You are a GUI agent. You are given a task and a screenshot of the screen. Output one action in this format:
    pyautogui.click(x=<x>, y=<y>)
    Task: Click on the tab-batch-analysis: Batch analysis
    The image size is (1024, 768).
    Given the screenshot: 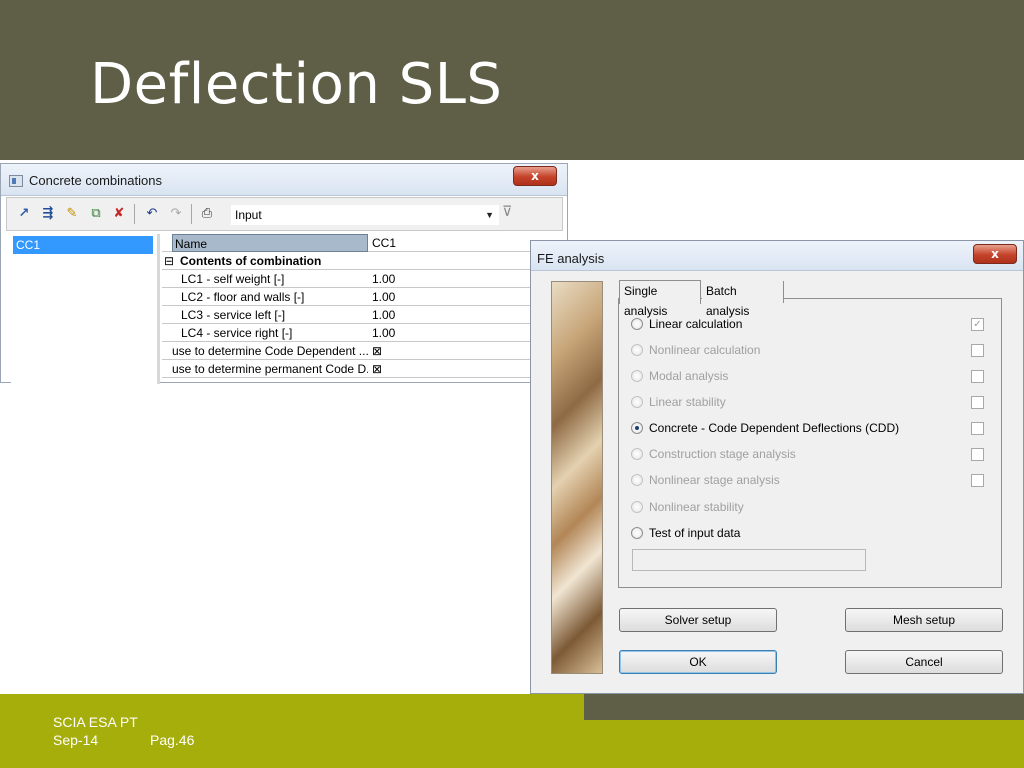 What is the action you would take?
    pyautogui.click(x=743, y=299)
    